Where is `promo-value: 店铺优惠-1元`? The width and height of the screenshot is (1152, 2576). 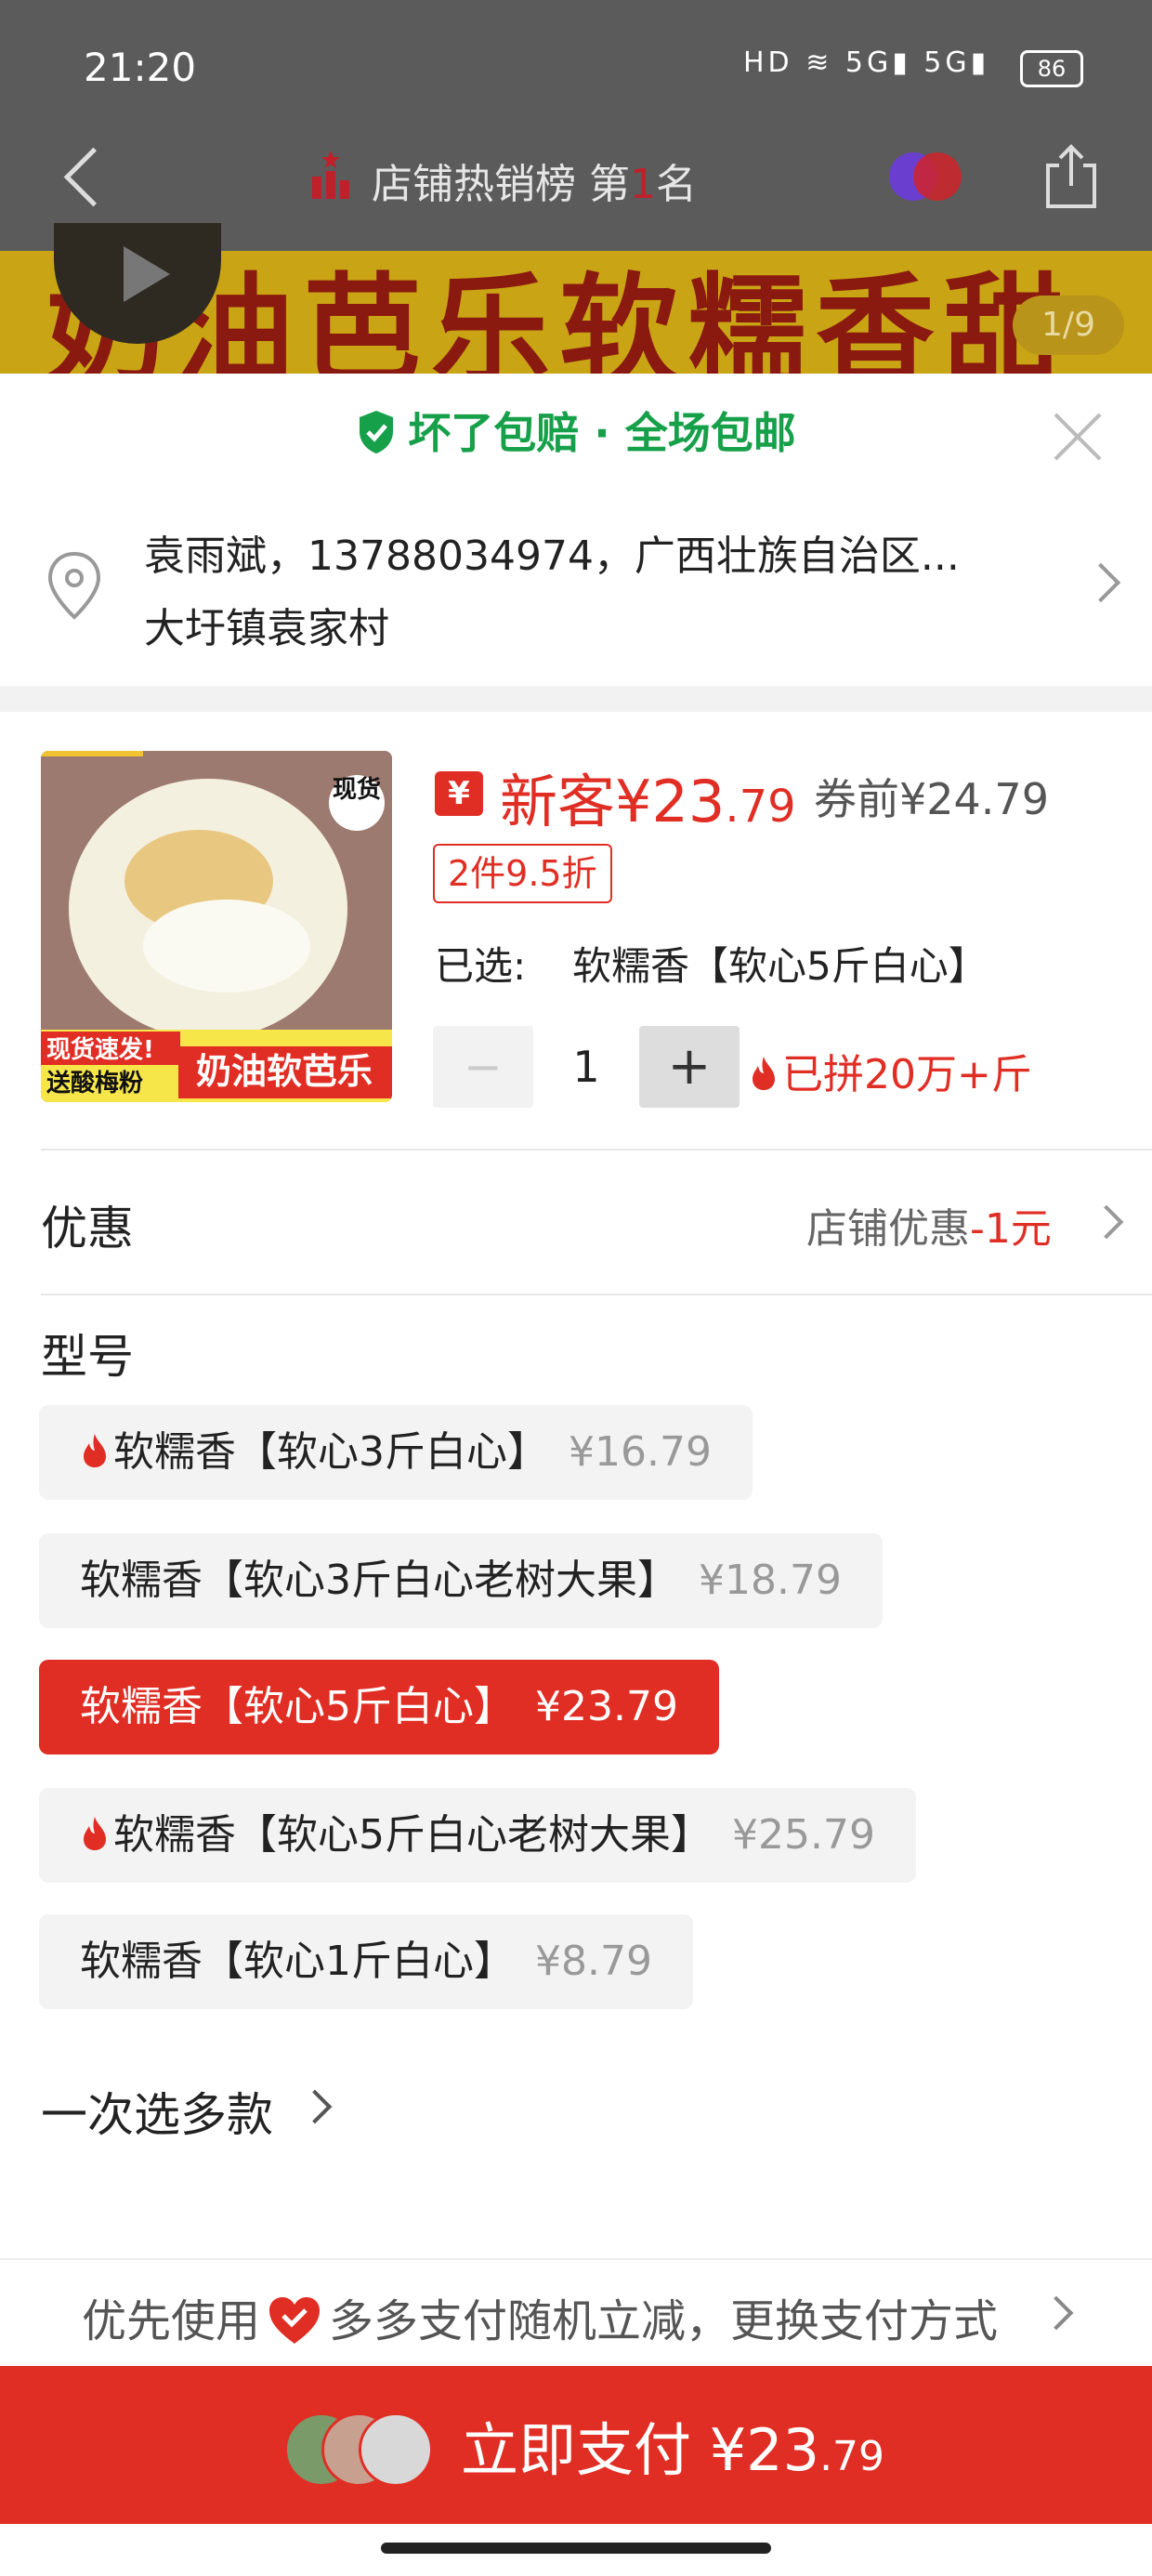 promo-value: 店铺优惠-1元 is located at coordinates (929, 1225).